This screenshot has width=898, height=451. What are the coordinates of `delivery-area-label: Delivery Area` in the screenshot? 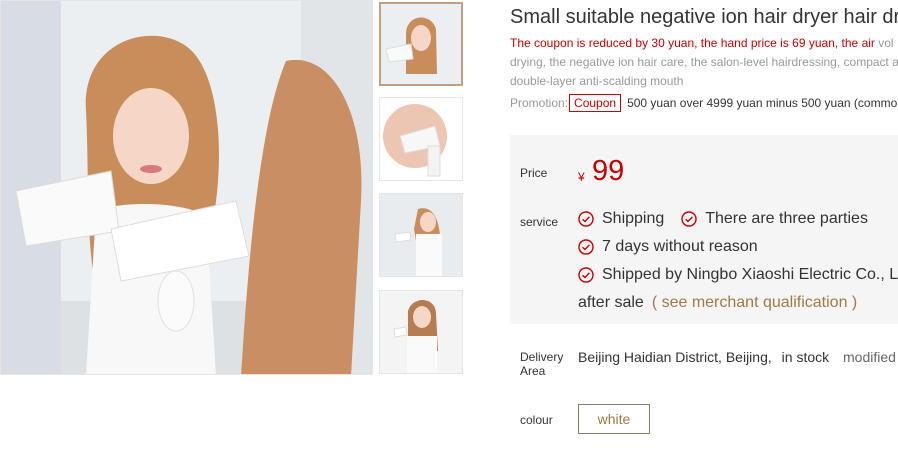 It's located at (542, 364).